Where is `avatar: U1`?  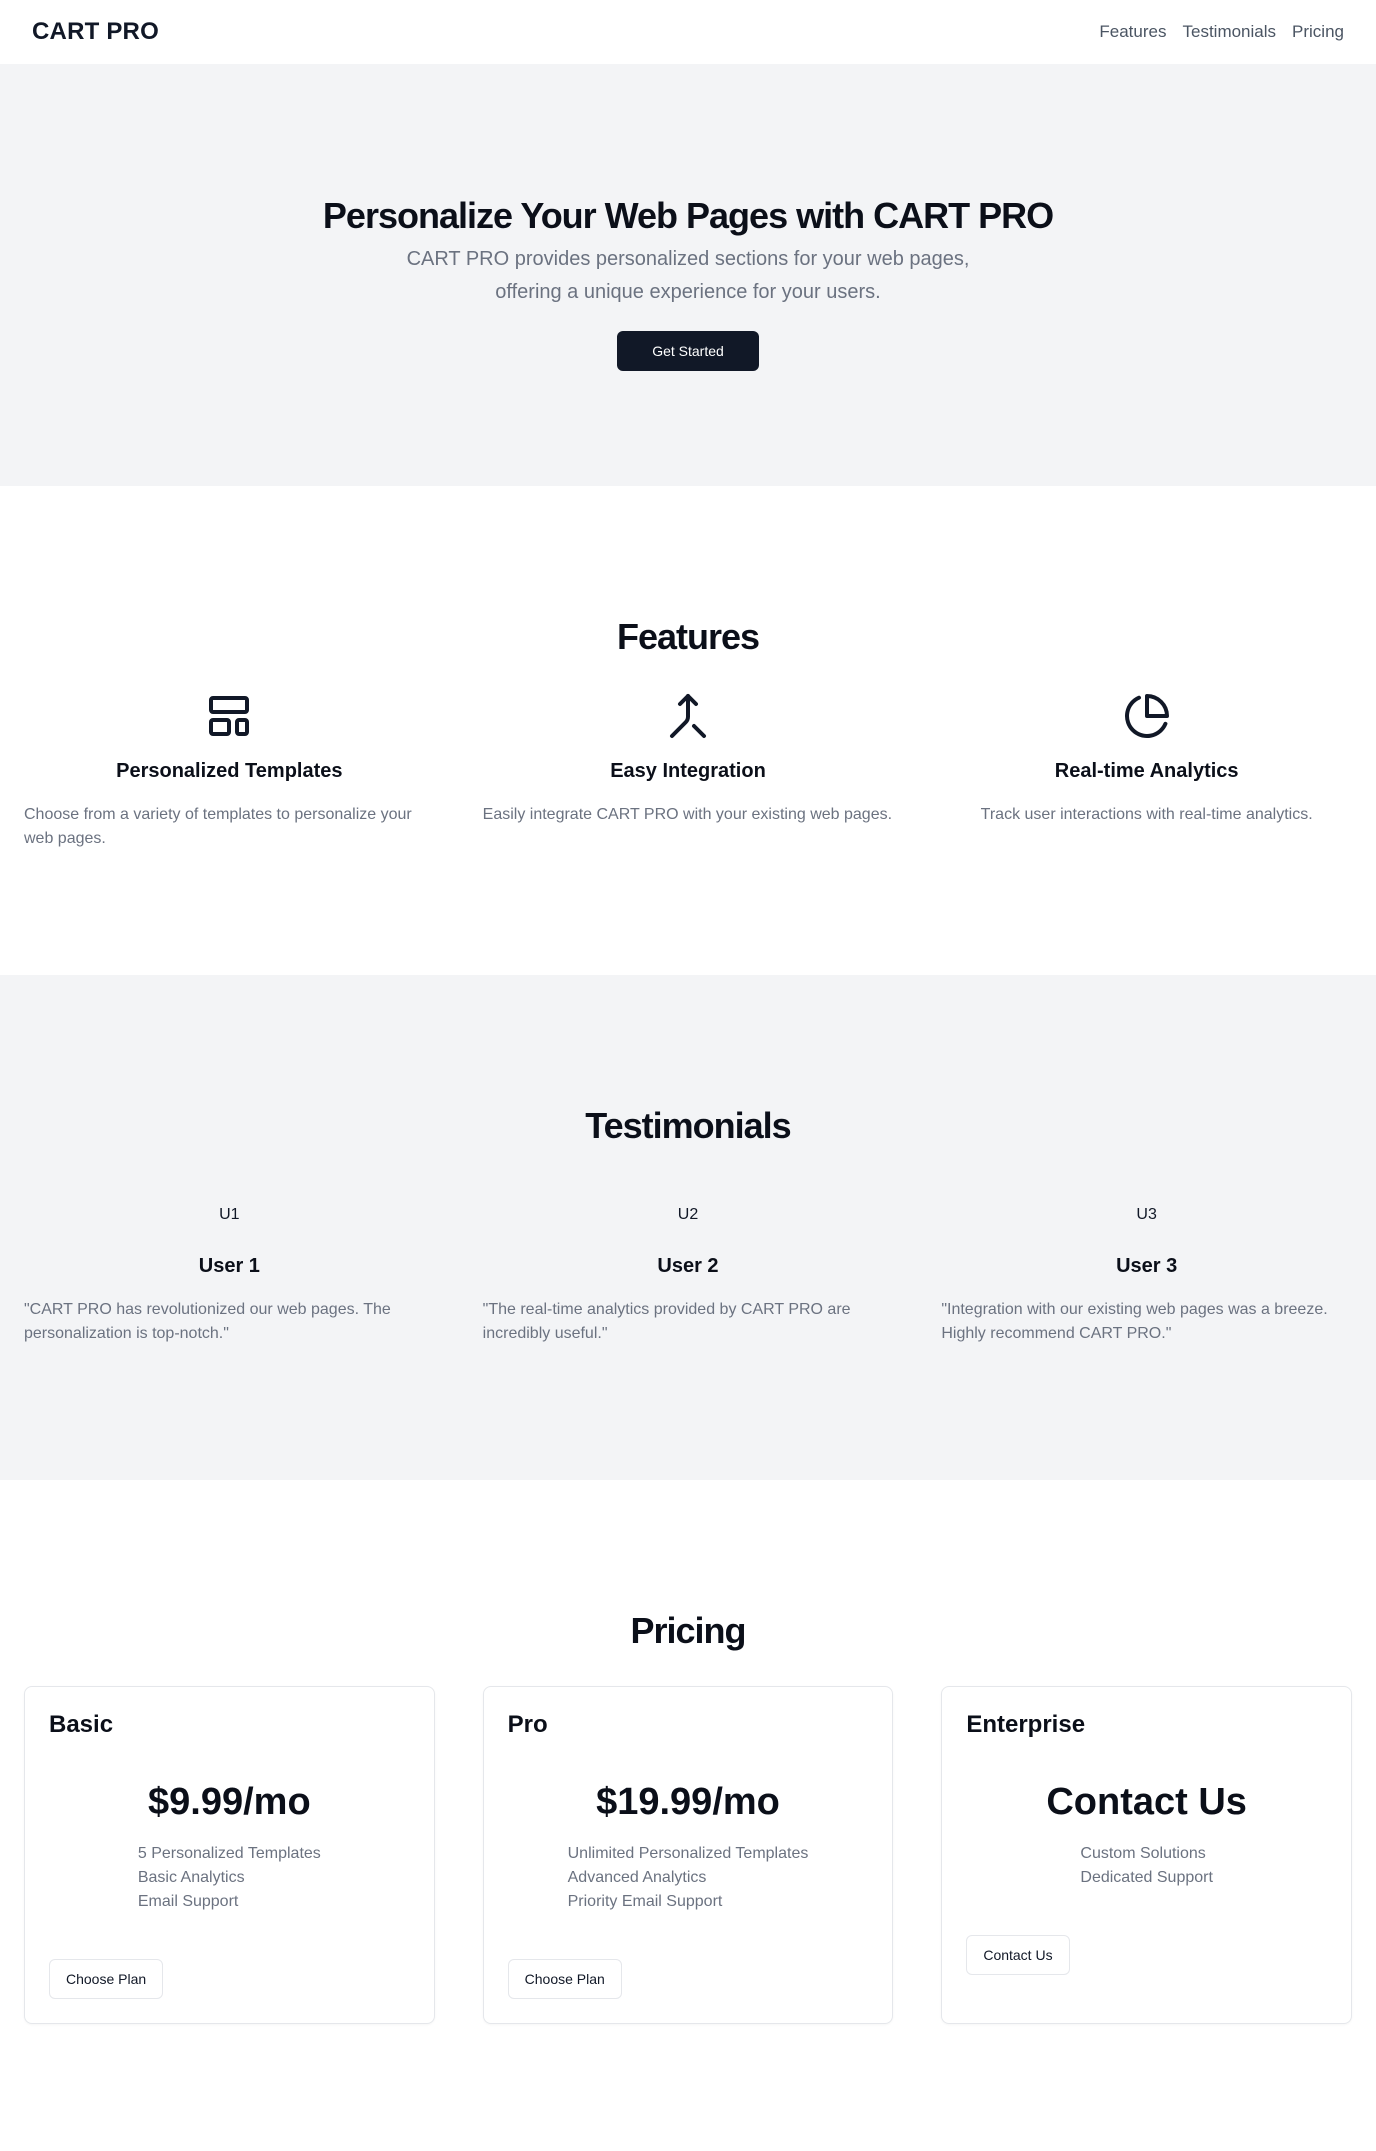
avatar: U1 is located at coordinates (229, 1214).